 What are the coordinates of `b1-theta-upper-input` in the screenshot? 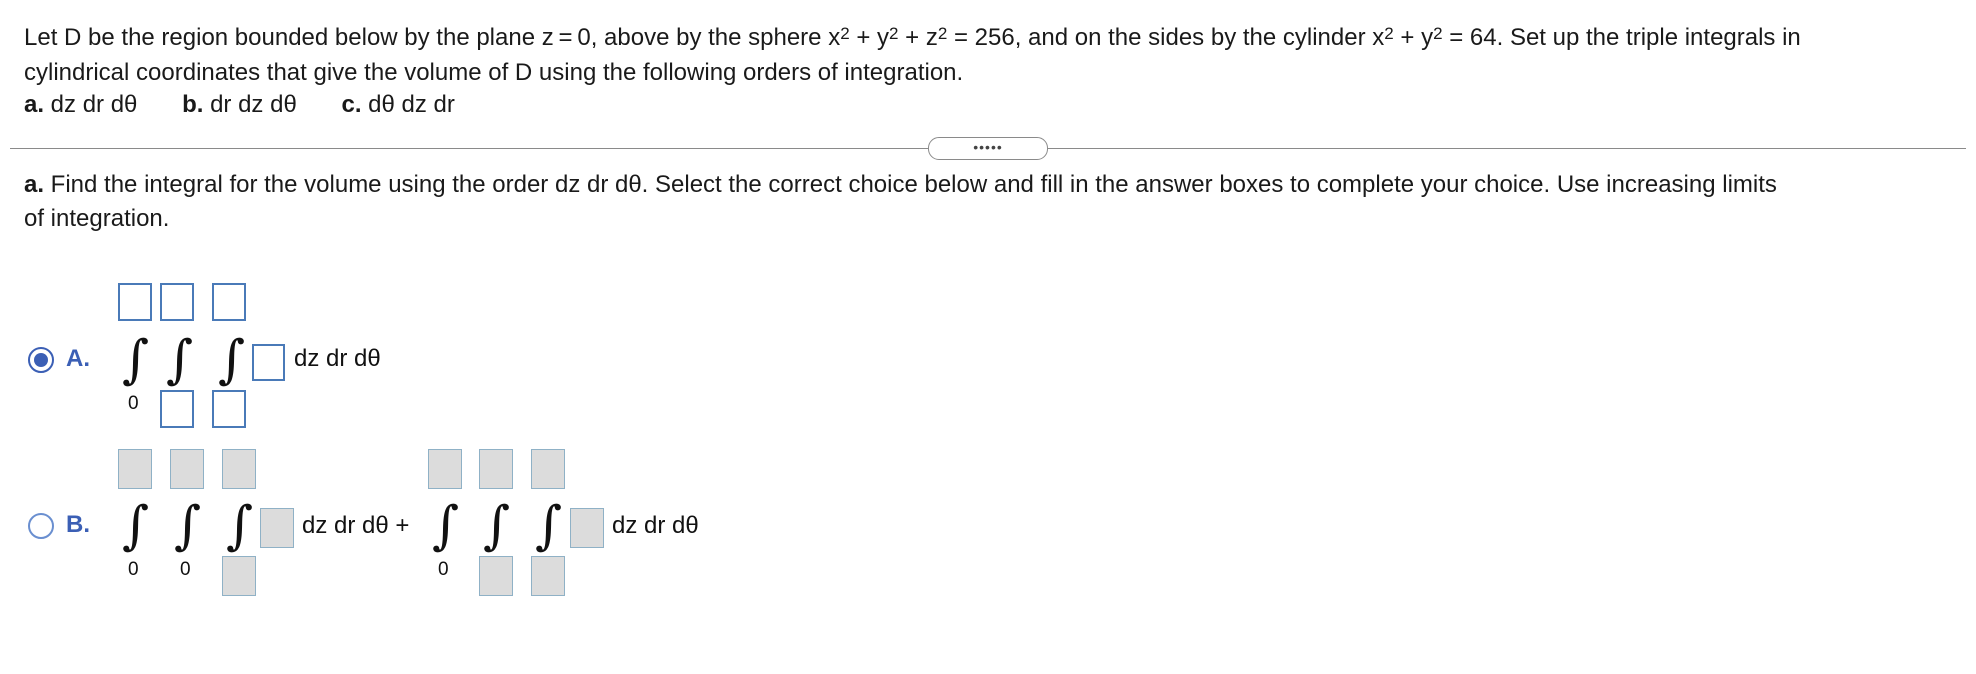 It's located at (135, 469).